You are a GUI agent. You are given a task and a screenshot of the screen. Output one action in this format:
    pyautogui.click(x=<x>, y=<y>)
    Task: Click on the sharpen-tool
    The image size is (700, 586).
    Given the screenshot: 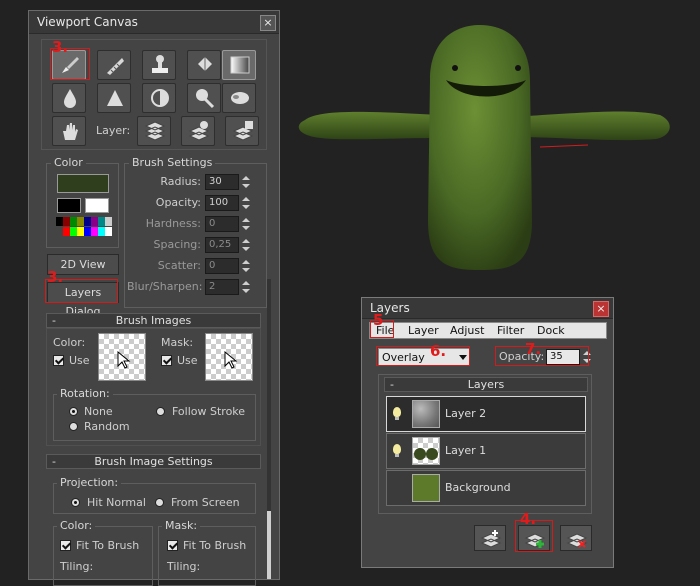 What is the action you would take?
    pyautogui.click(x=114, y=98)
    